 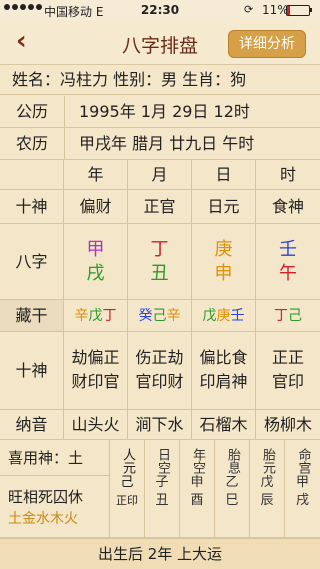 I want to click on bazi-zhi-month: 丑, so click(x=159, y=273).